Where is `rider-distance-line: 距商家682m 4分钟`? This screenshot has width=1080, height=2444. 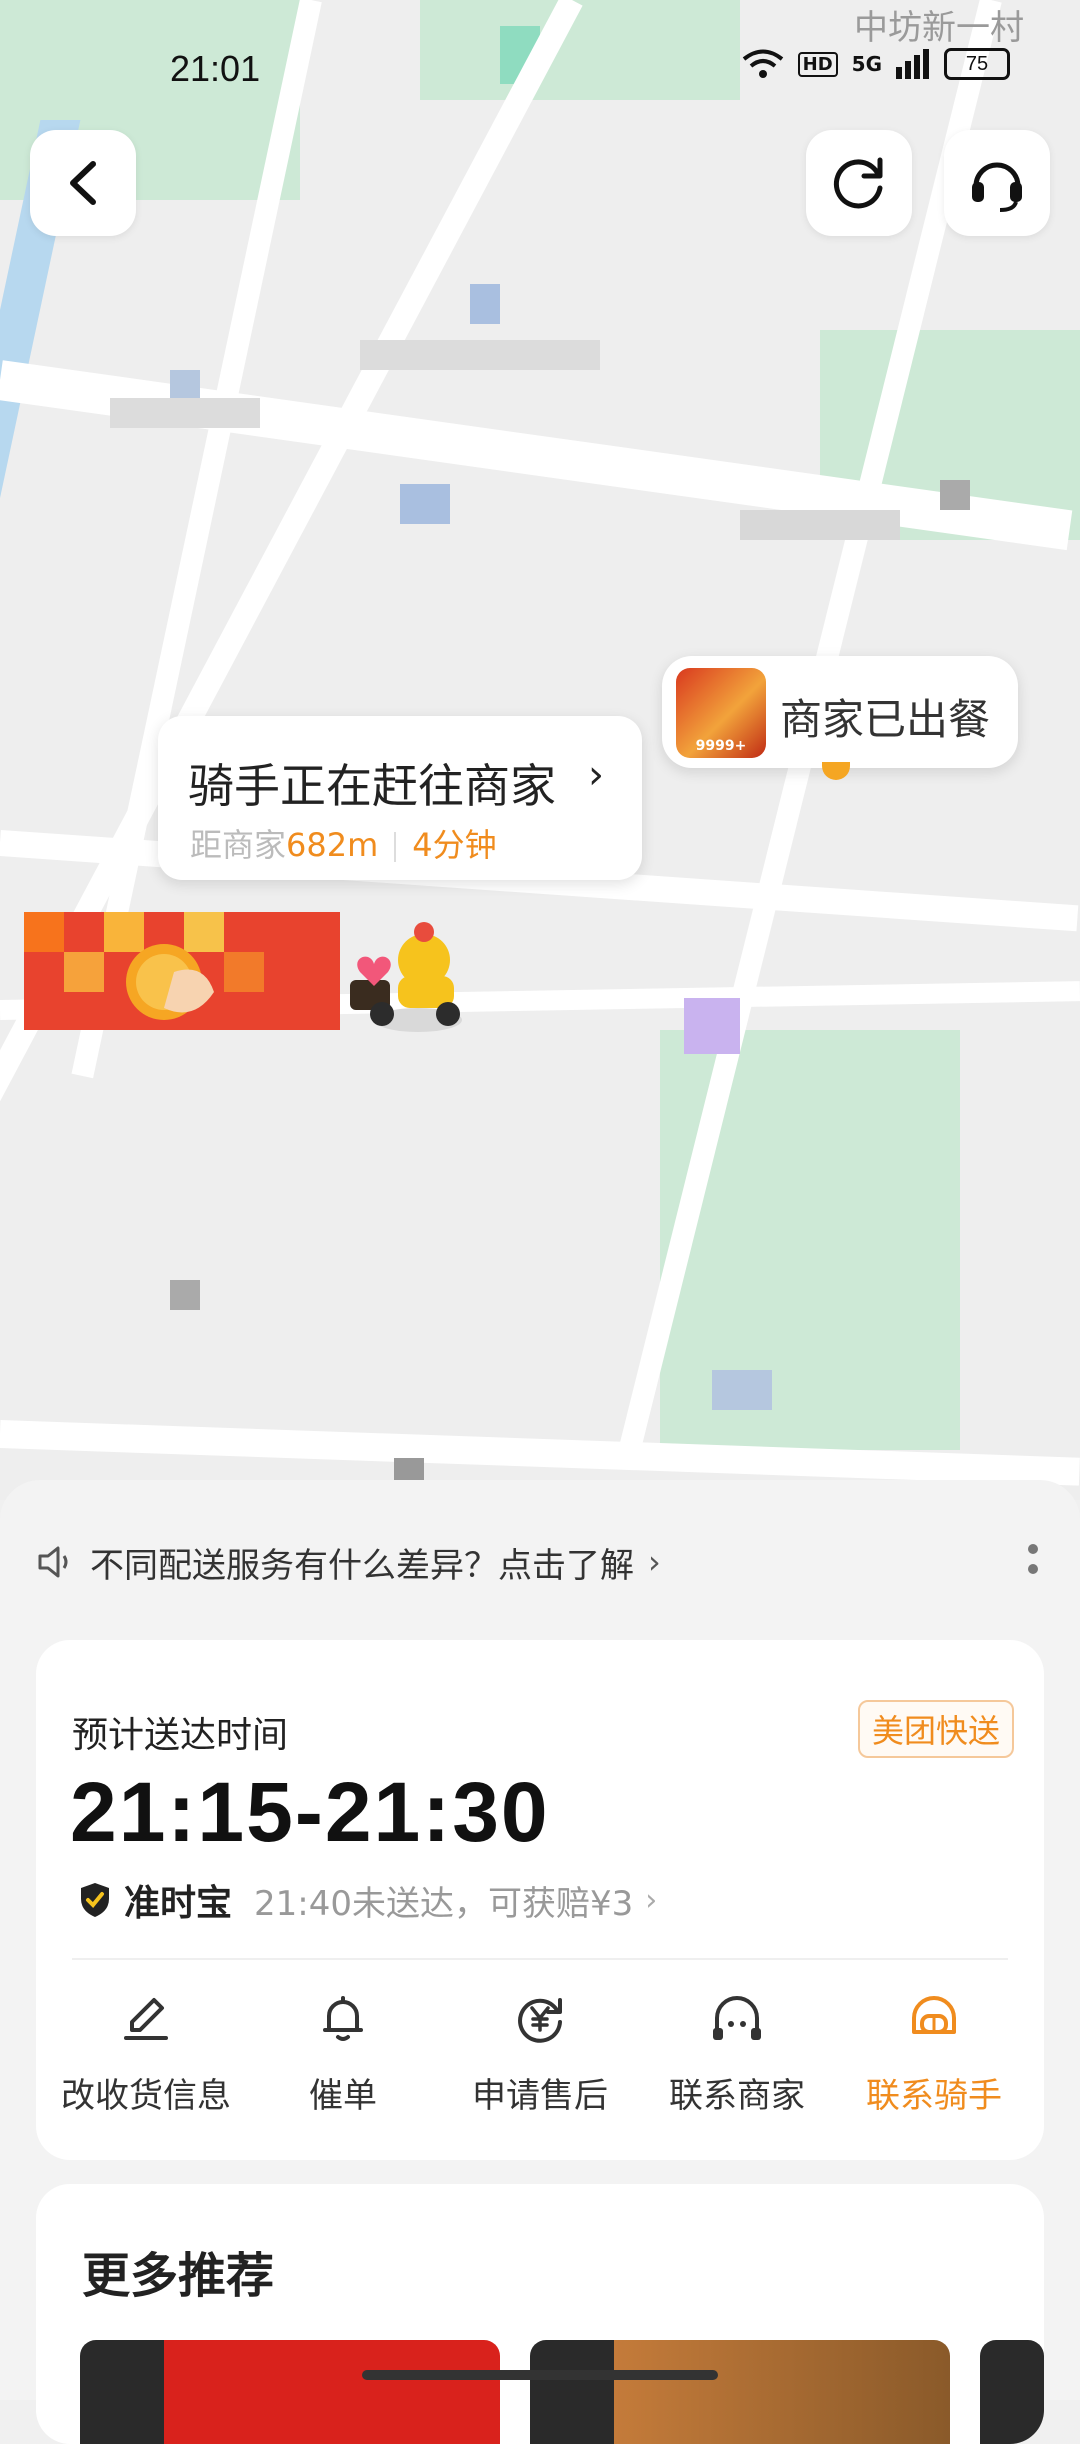 rider-distance-line: 距商家682m 4分钟 is located at coordinates (343, 843).